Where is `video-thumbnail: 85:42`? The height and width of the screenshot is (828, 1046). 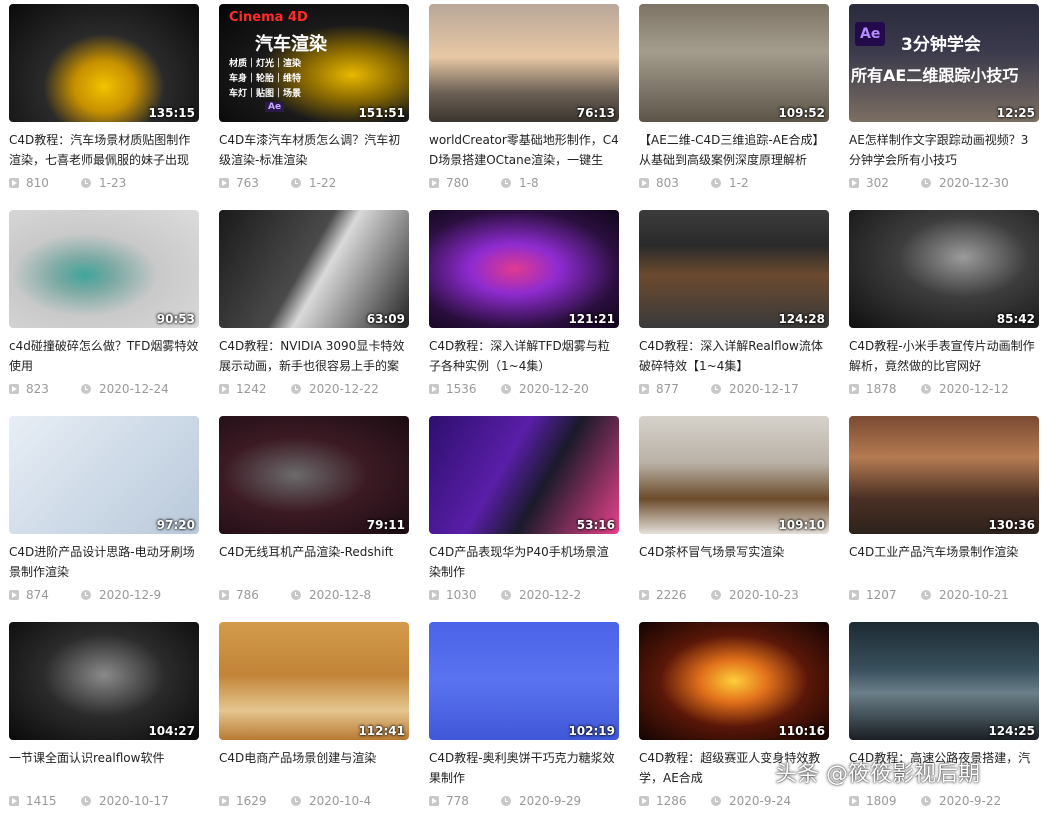 video-thumbnail: 85:42 is located at coordinates (944, 269).